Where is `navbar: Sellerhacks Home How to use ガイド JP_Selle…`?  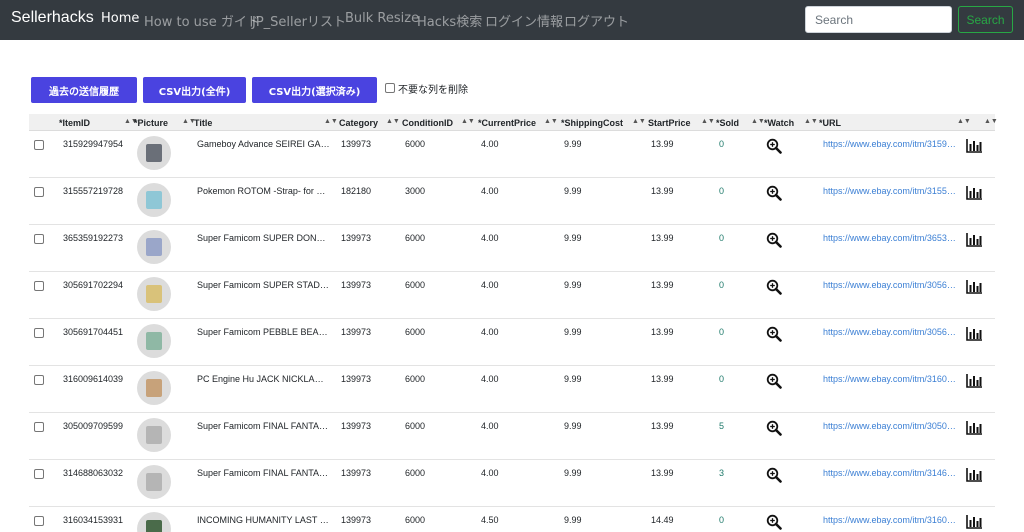 navbar: Sellerhacks Home How to use ガイド JP_Selle… is located at coordinates (512, 20).